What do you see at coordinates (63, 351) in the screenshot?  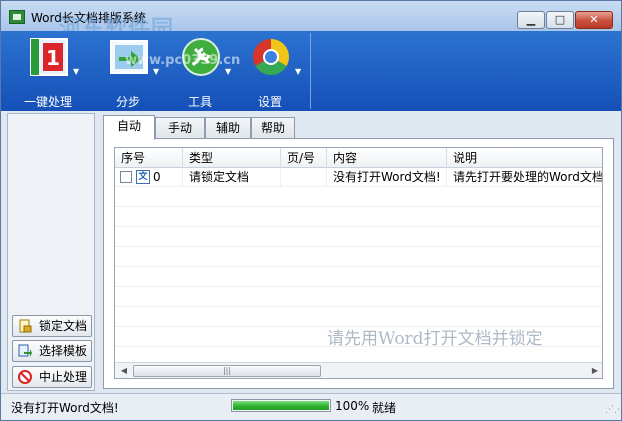 I see `select-template-label: 选择模板` at bounding box center [63, 351].